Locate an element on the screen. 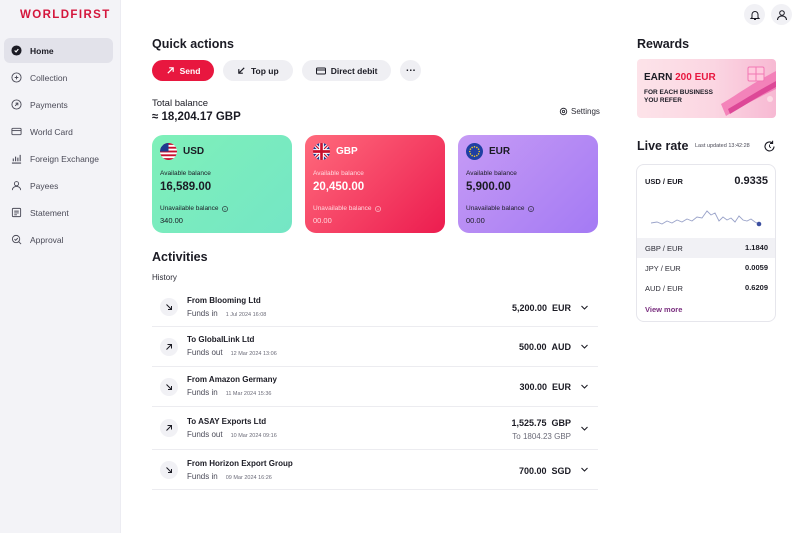 The image size is (800, 533). chart-icon is located at coordinates (16, 158).